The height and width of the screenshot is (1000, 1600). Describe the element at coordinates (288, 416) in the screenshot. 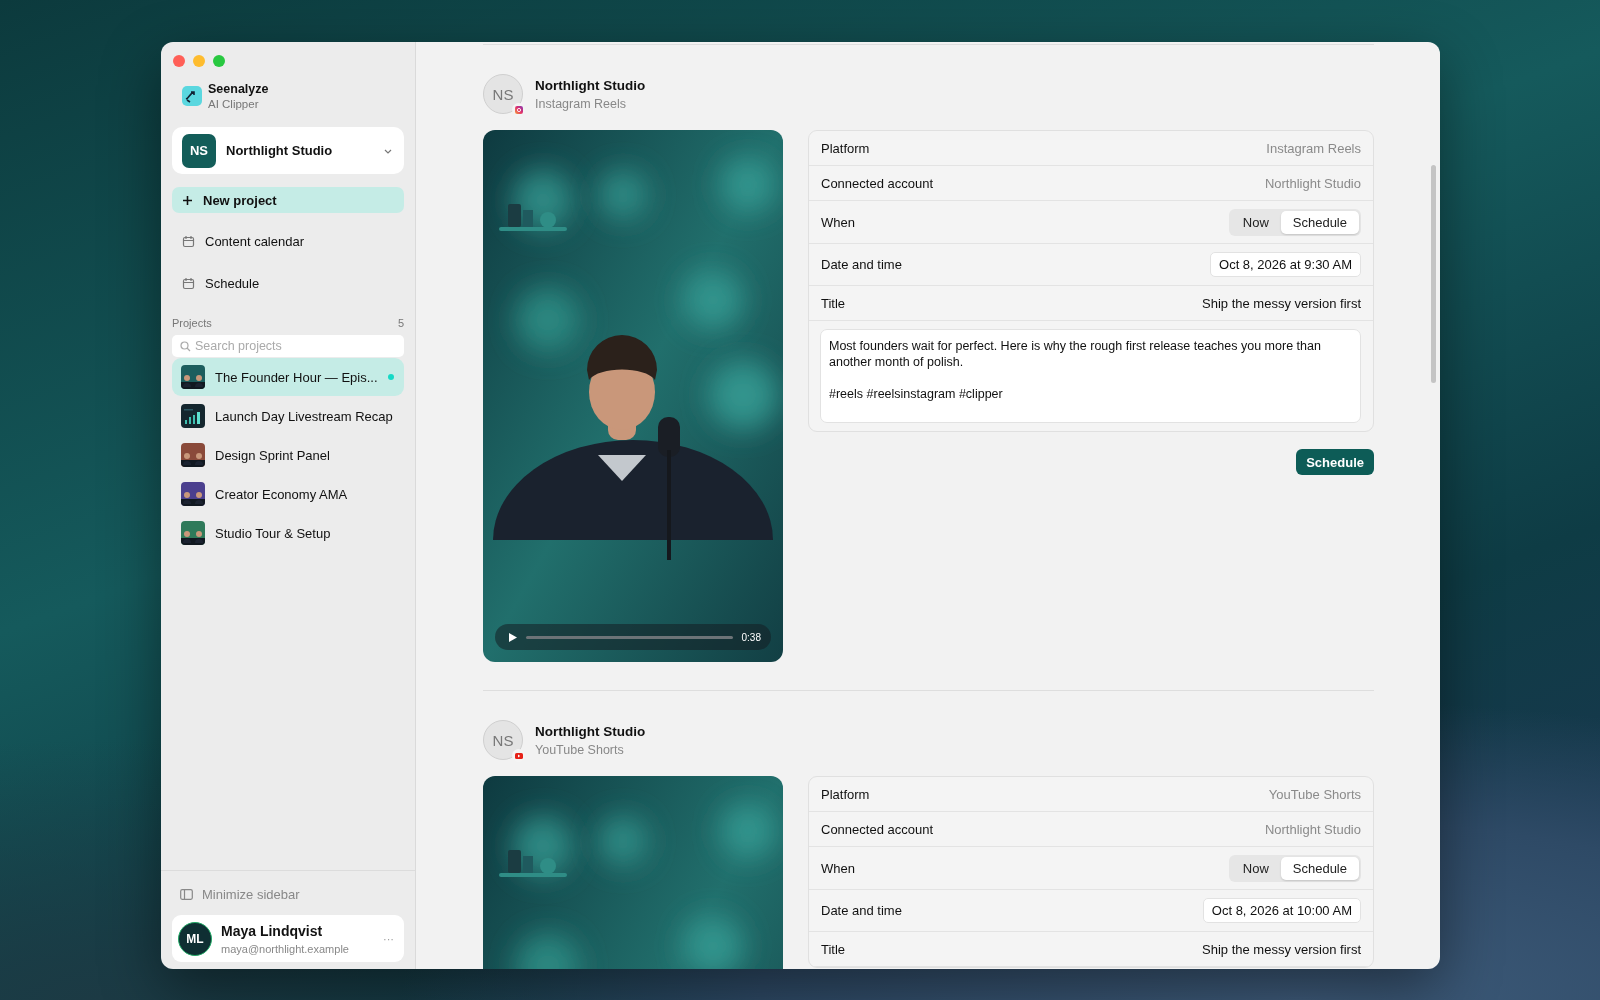

I see `project-item: Launch Day Livestream Recap` at that location.